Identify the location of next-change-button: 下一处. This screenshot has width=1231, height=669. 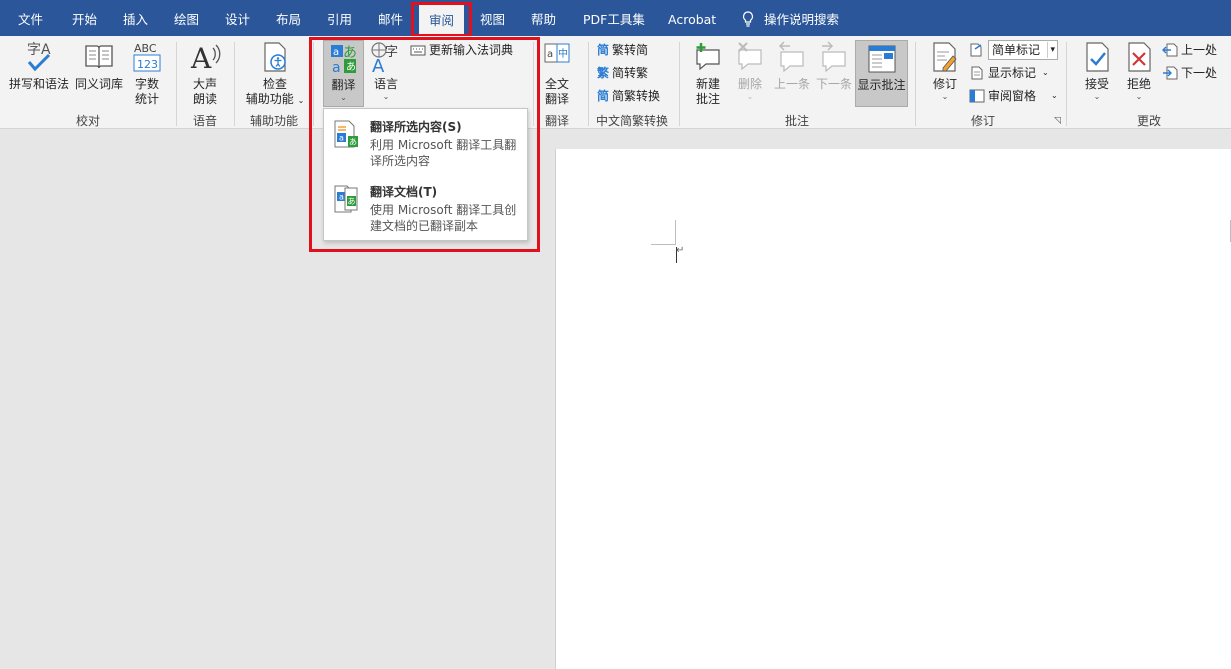
(1189, 73).